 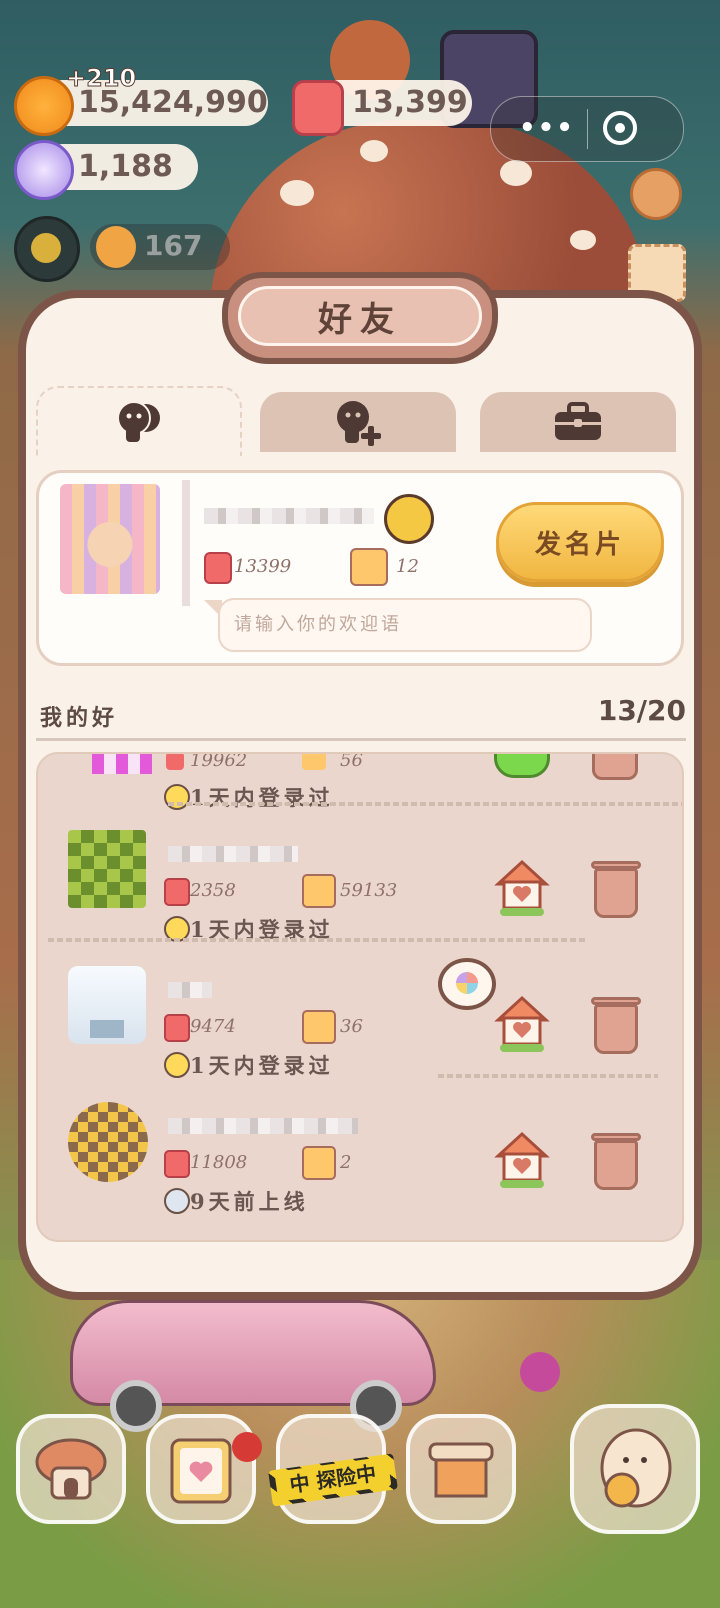 What do you see at coordinates (351, 761) in the screenshot?
I see `friend-likes: 56` at bounding box center [351, 761].